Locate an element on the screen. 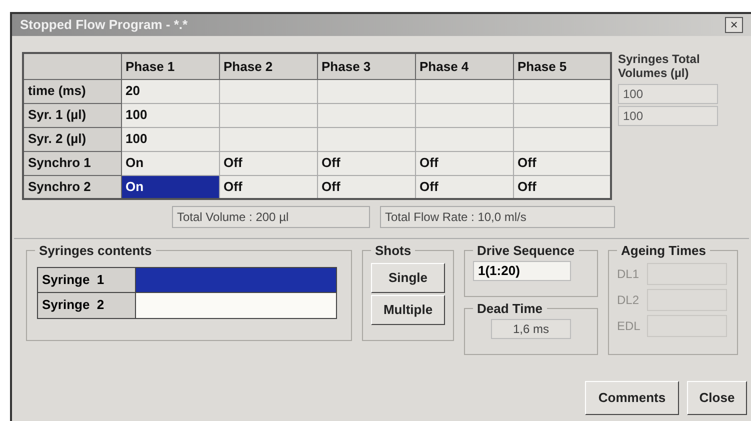 This screenshot has width=751, height=421. group-title: Syringes contents is located at coordinates (95, 251).